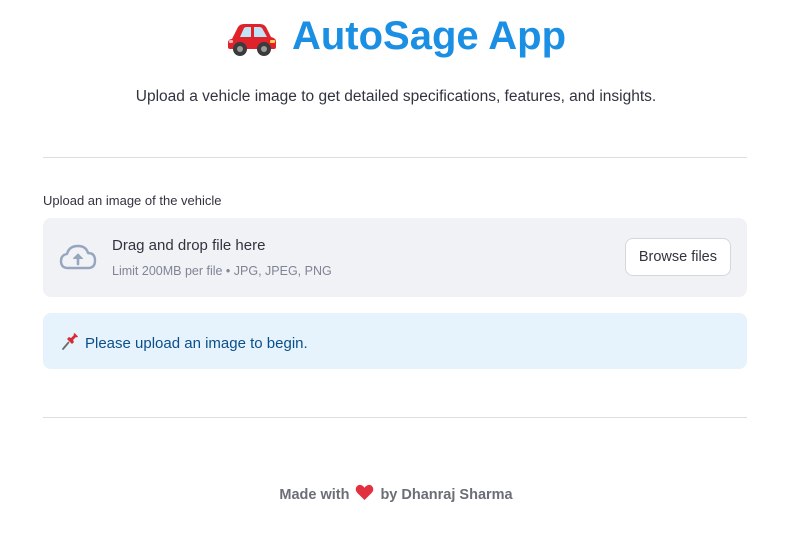 Image resolution: width=792 pixels, height=536 pixels. I want to click on red-car-icon, so click(252, 37).